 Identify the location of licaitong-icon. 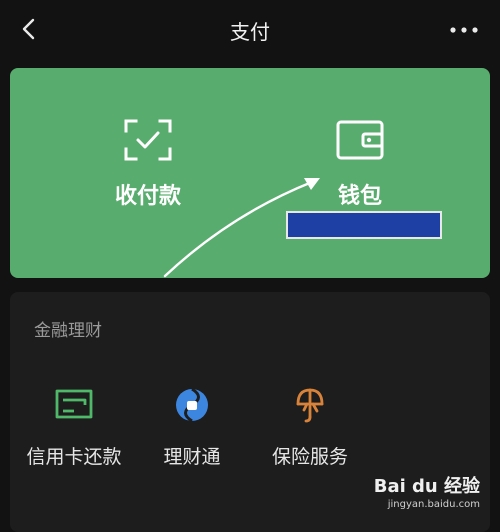
(192, 405).